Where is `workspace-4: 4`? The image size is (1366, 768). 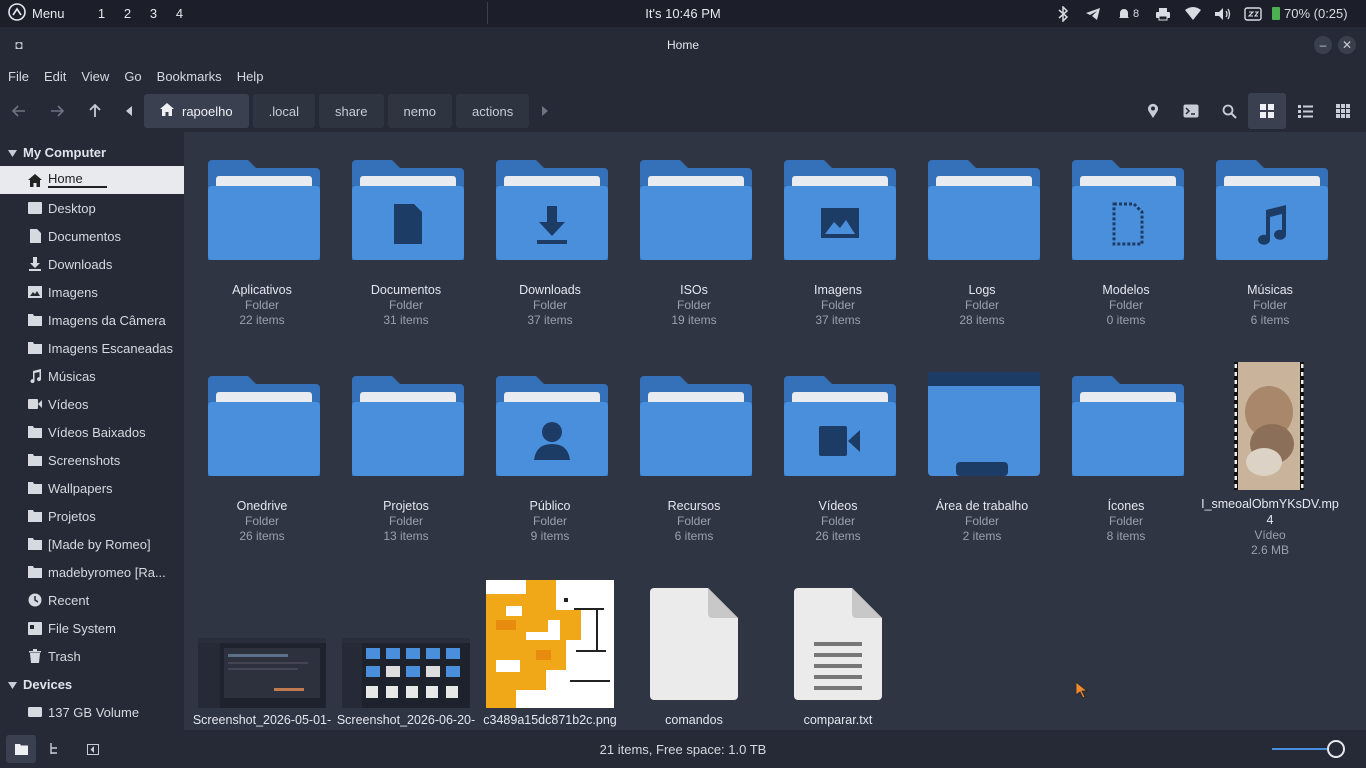 workspace-4: 4 is located at coordinates (180, 13).